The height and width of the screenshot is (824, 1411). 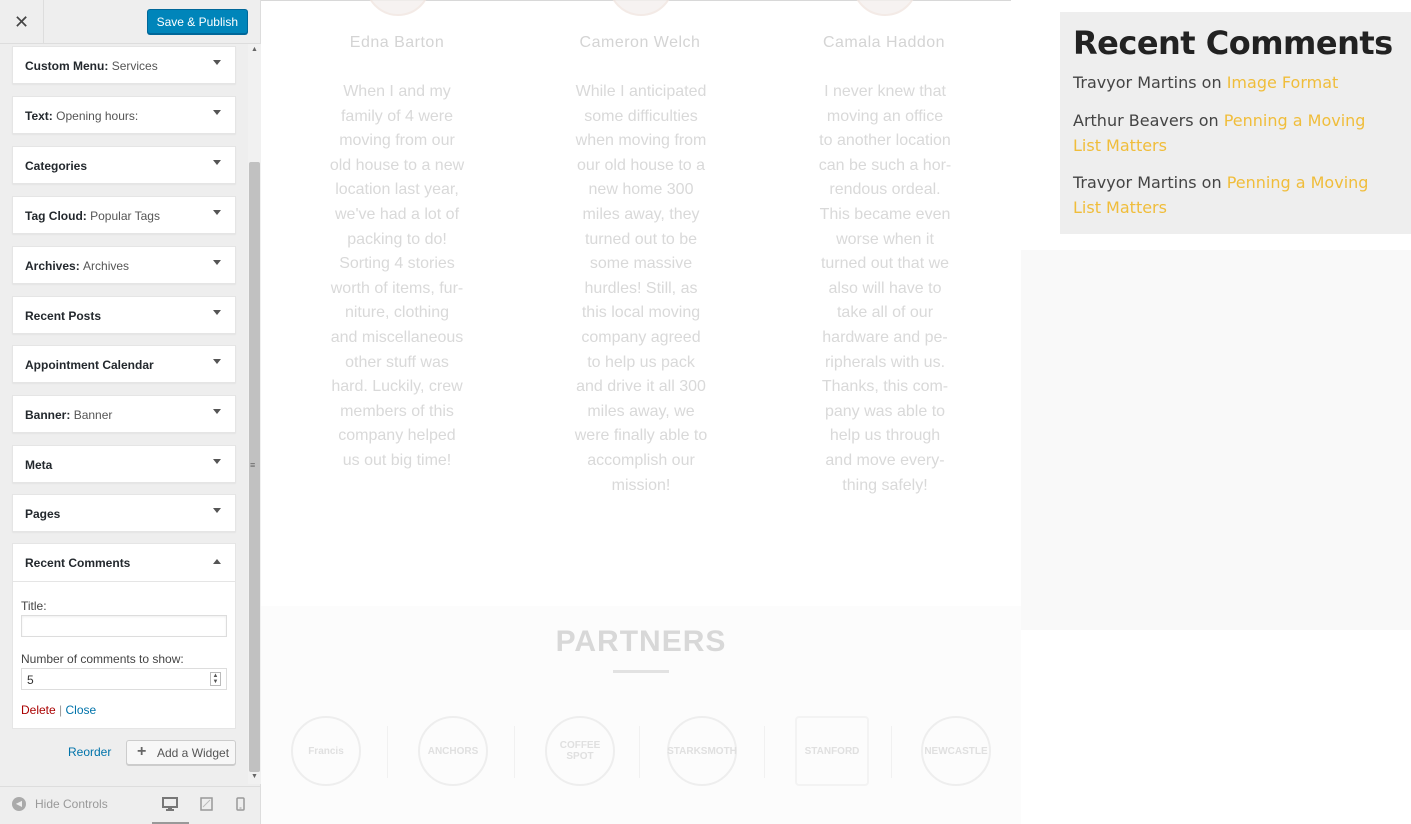 What do you see at coordinates (397, 214) in the screenshot?
I see `testimonial-line: we've had a lot of` at bounding box center [397, 214].